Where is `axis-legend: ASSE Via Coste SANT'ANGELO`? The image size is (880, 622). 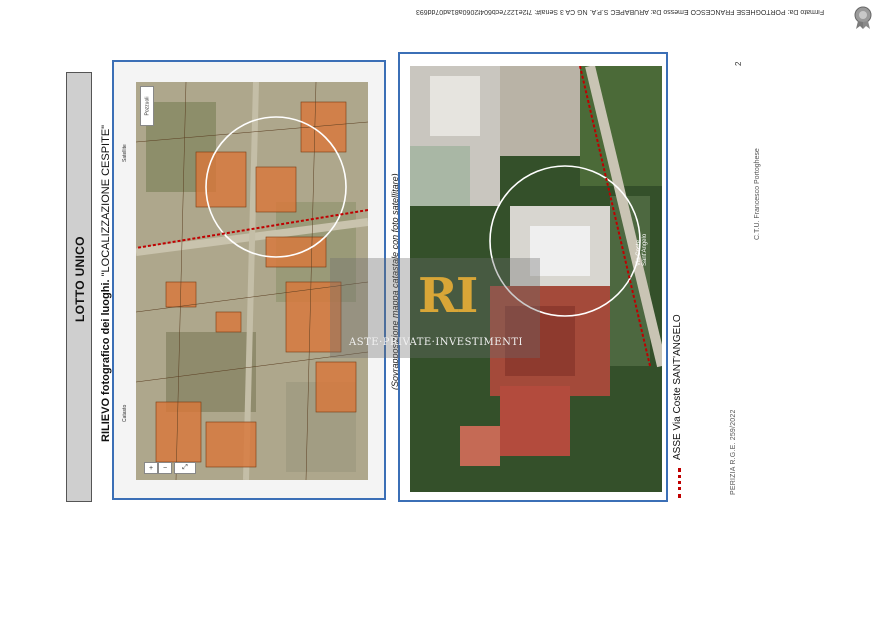
axis-legend: ASSE Via Coste SANT'ANGELO is located at coordinates (677, 387).